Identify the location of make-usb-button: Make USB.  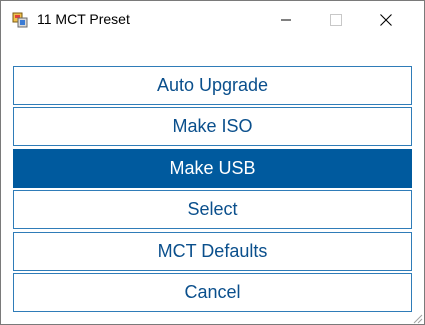
(212, 168).